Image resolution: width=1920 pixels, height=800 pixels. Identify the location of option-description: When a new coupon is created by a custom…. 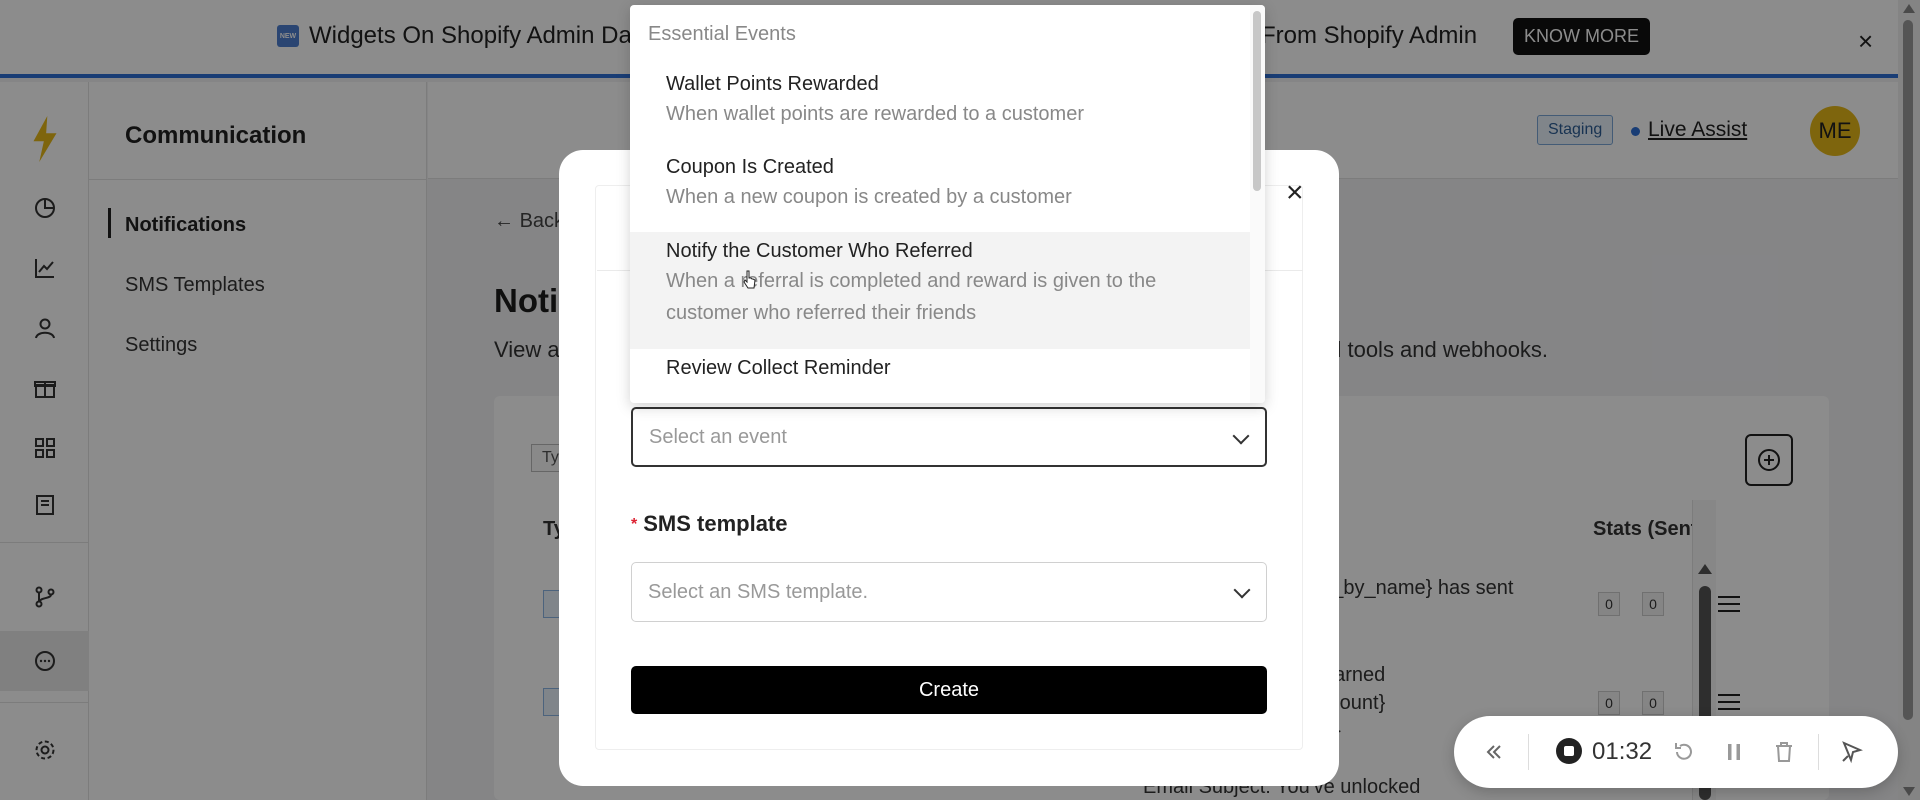
(869, 197).